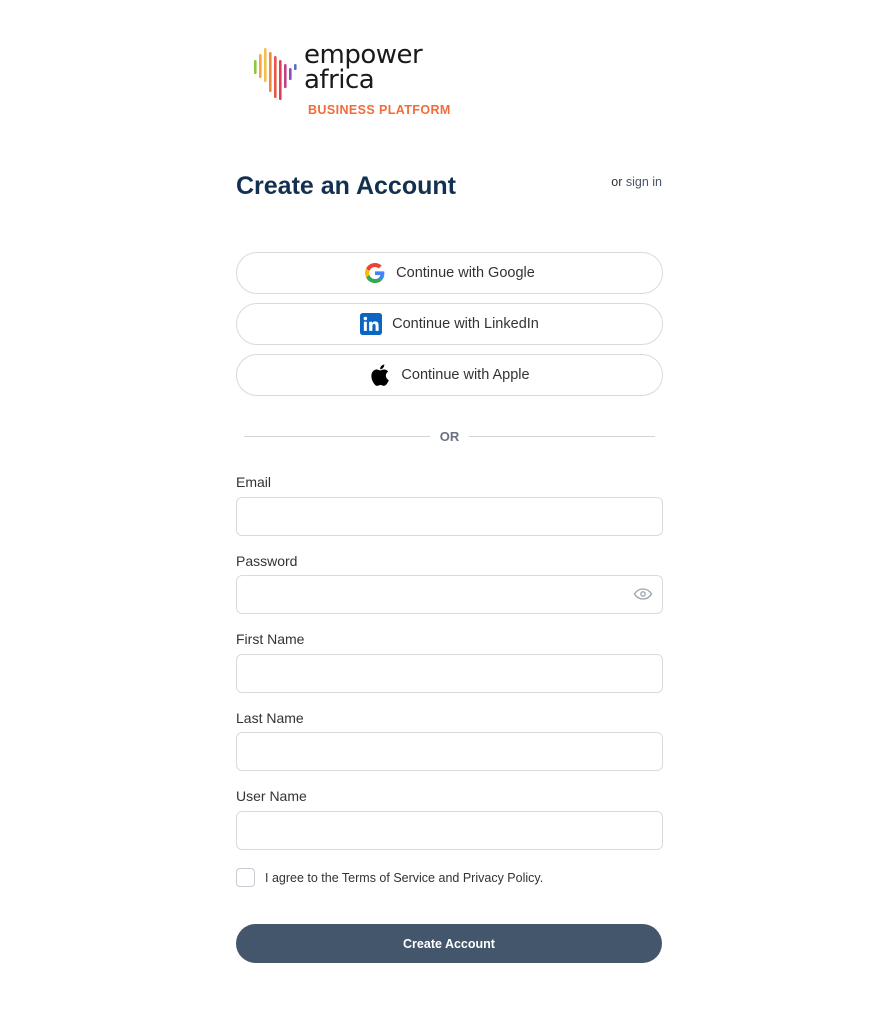  What do you see at coordinates (388, 878) in the screenshot?
I see `terms-of-service-link: Terms of Service` at bounding box center [388, 878].